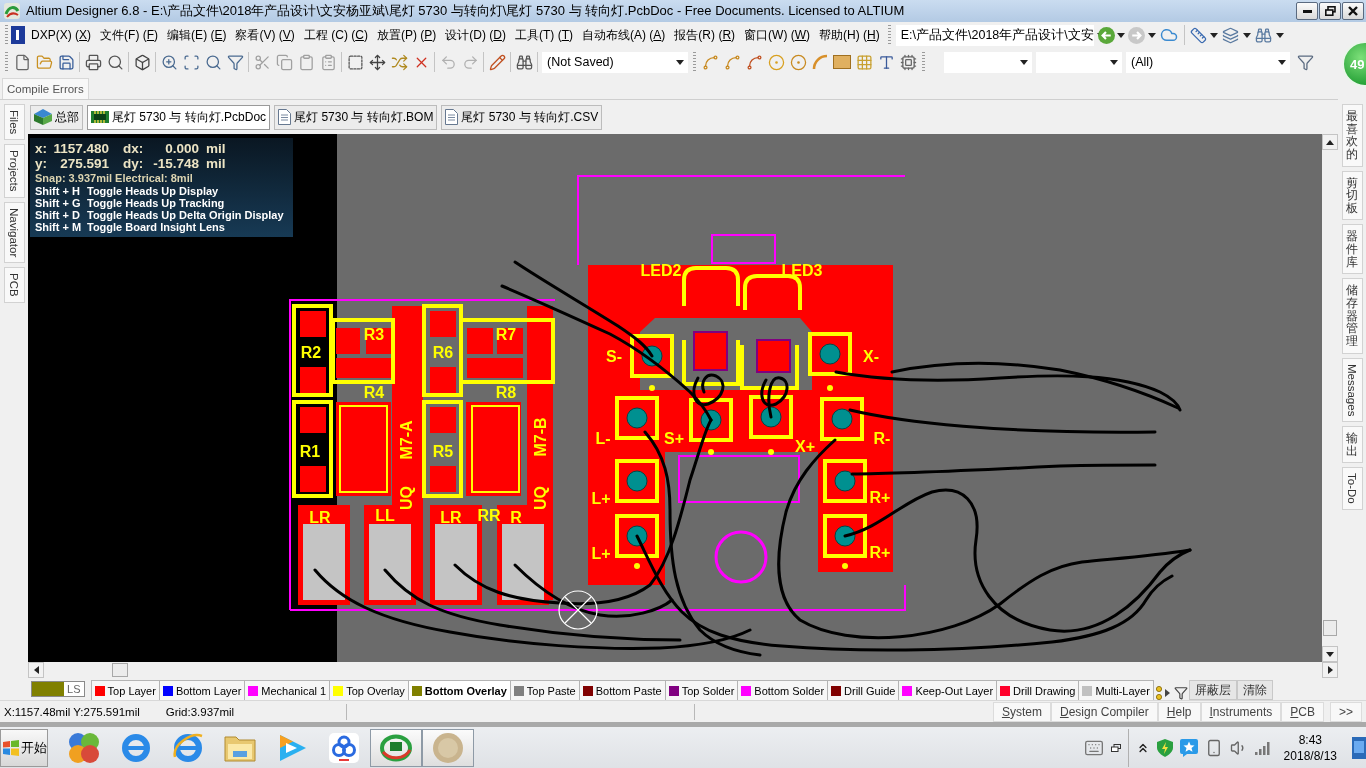 Image resolution: width=1366 pixels, height=768 pixels. Describe the element at coordinates (1330, 670) in the screenshot. I see `scroll-right-button` at that location.